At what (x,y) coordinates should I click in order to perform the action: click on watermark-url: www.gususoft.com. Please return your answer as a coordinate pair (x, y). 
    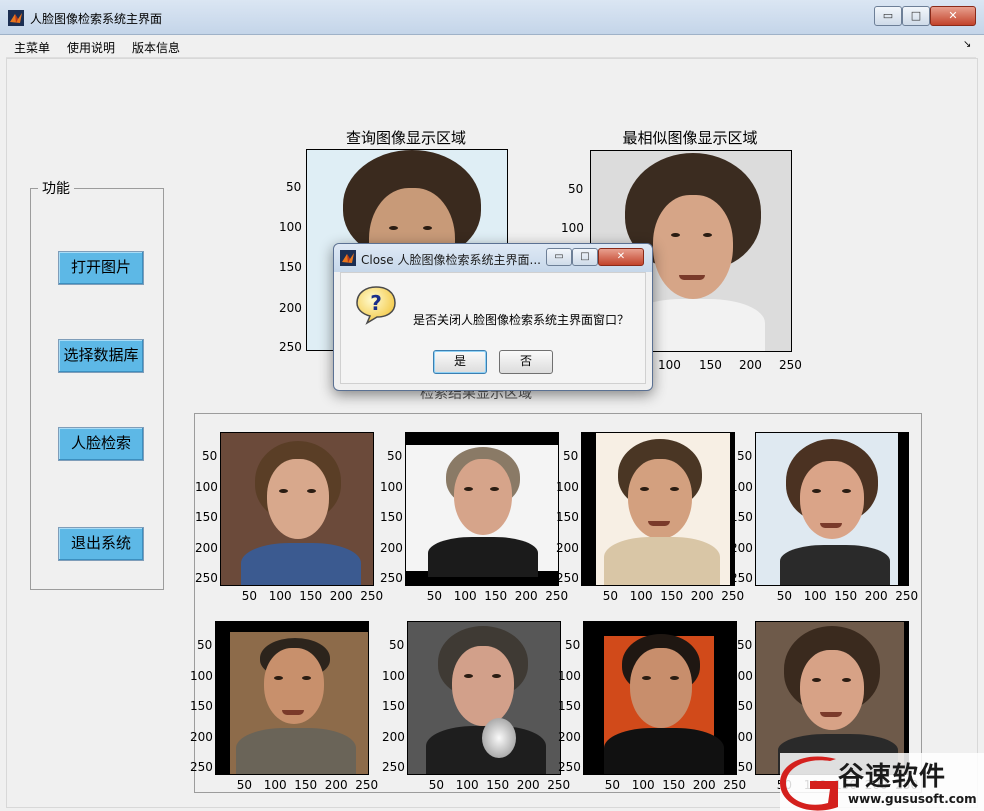
    Looking at the image, I should click on (912, 799).